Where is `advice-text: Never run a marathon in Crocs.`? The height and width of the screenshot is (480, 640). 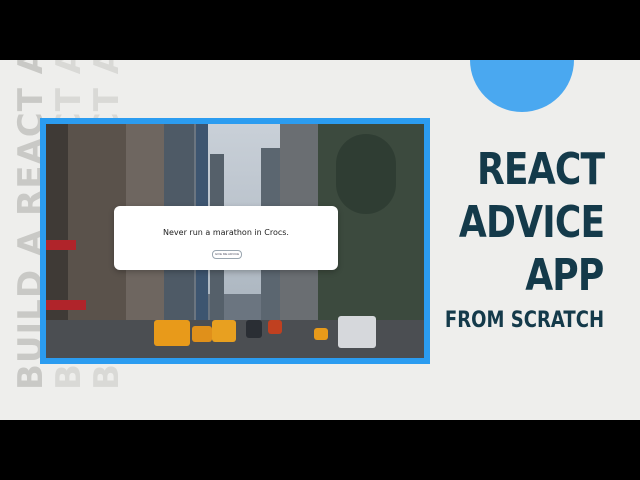 advice-text: Never run a marathon in Crocs. is located at coordinates (226, 232).